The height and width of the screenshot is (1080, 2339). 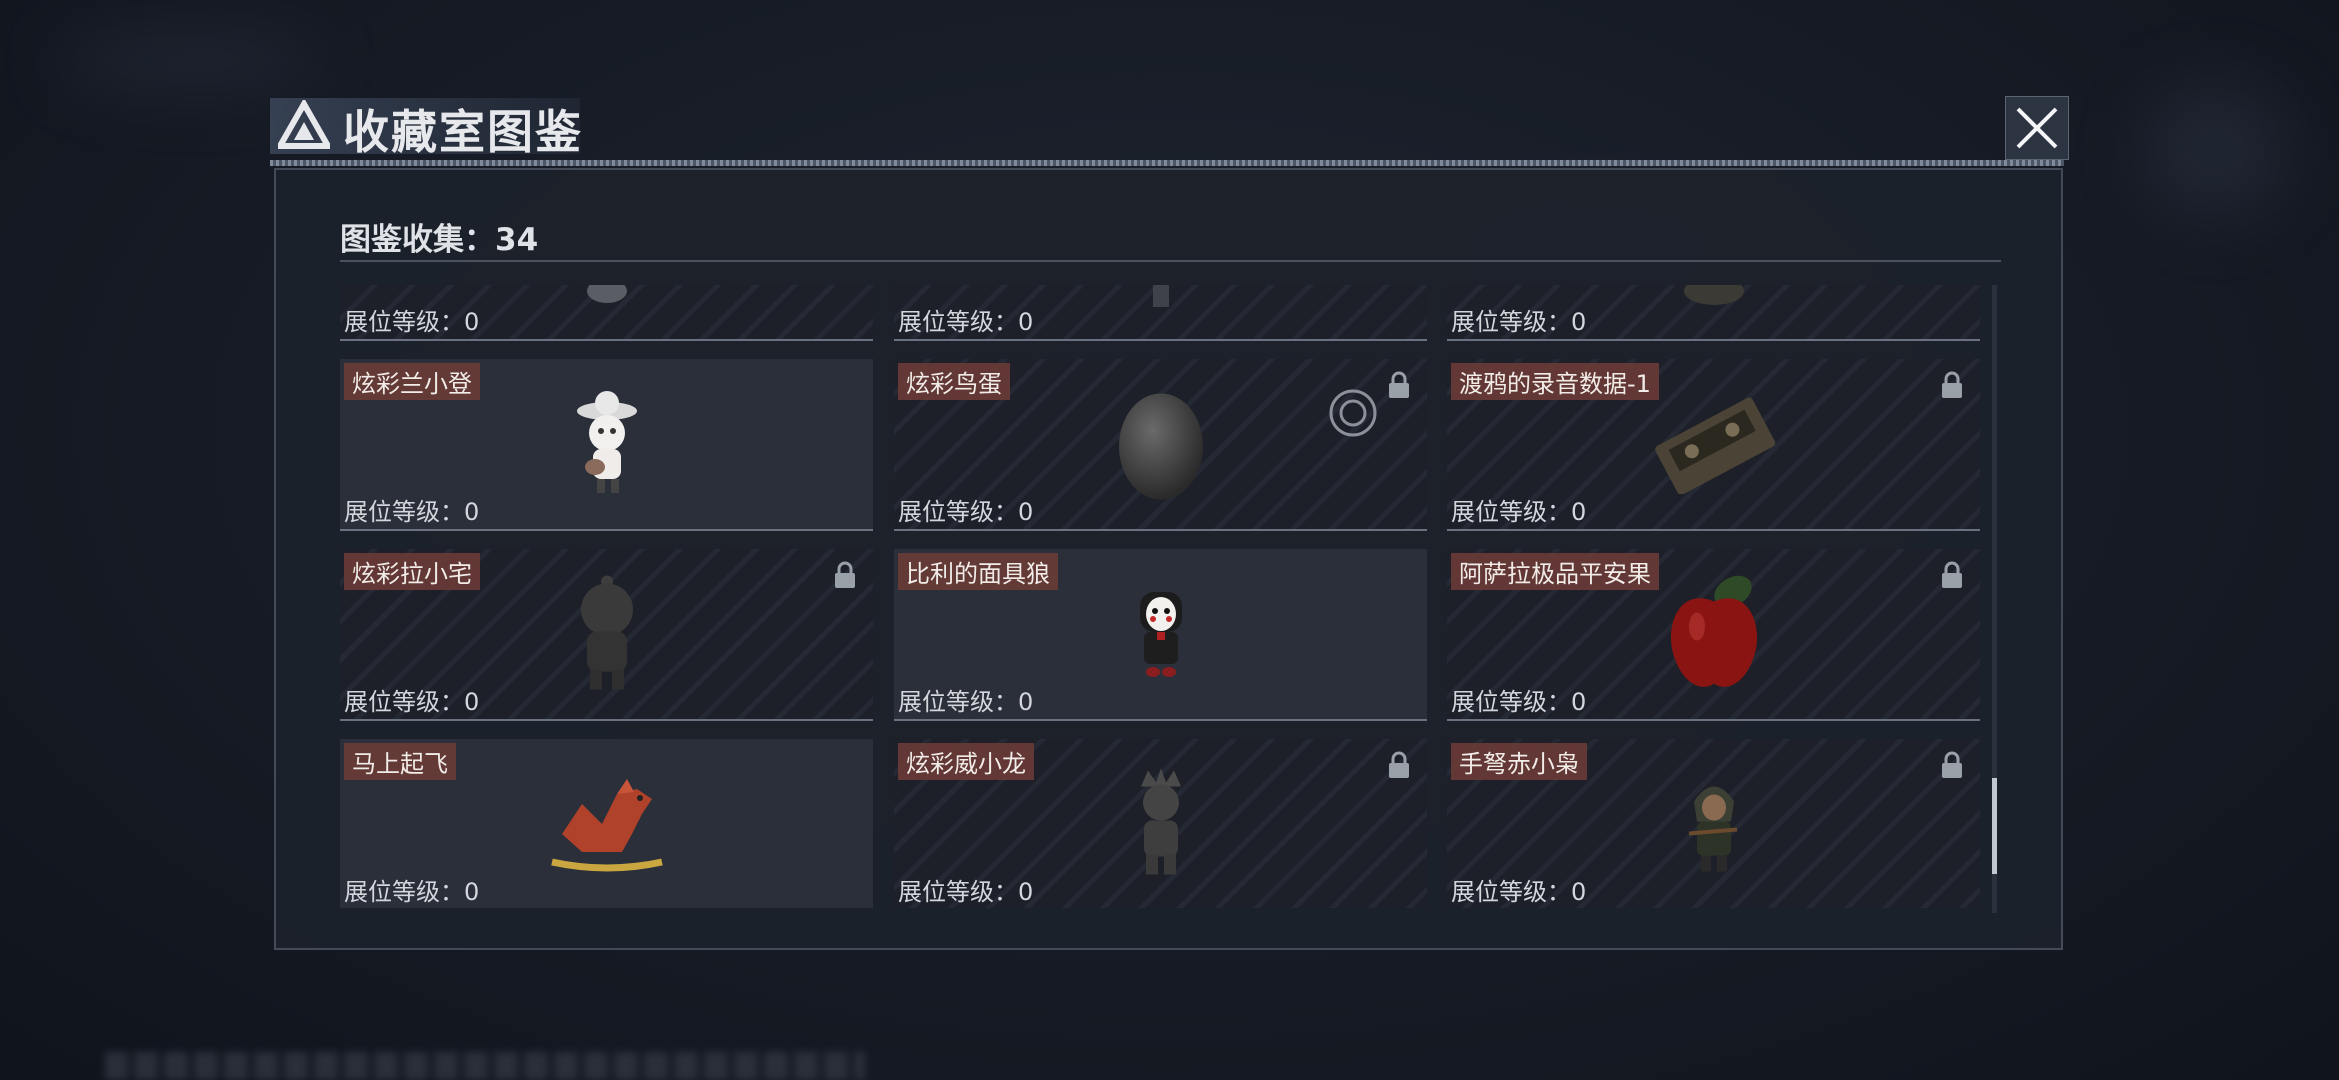 I want to click on egg-icon, so click(x=1160, y=446).